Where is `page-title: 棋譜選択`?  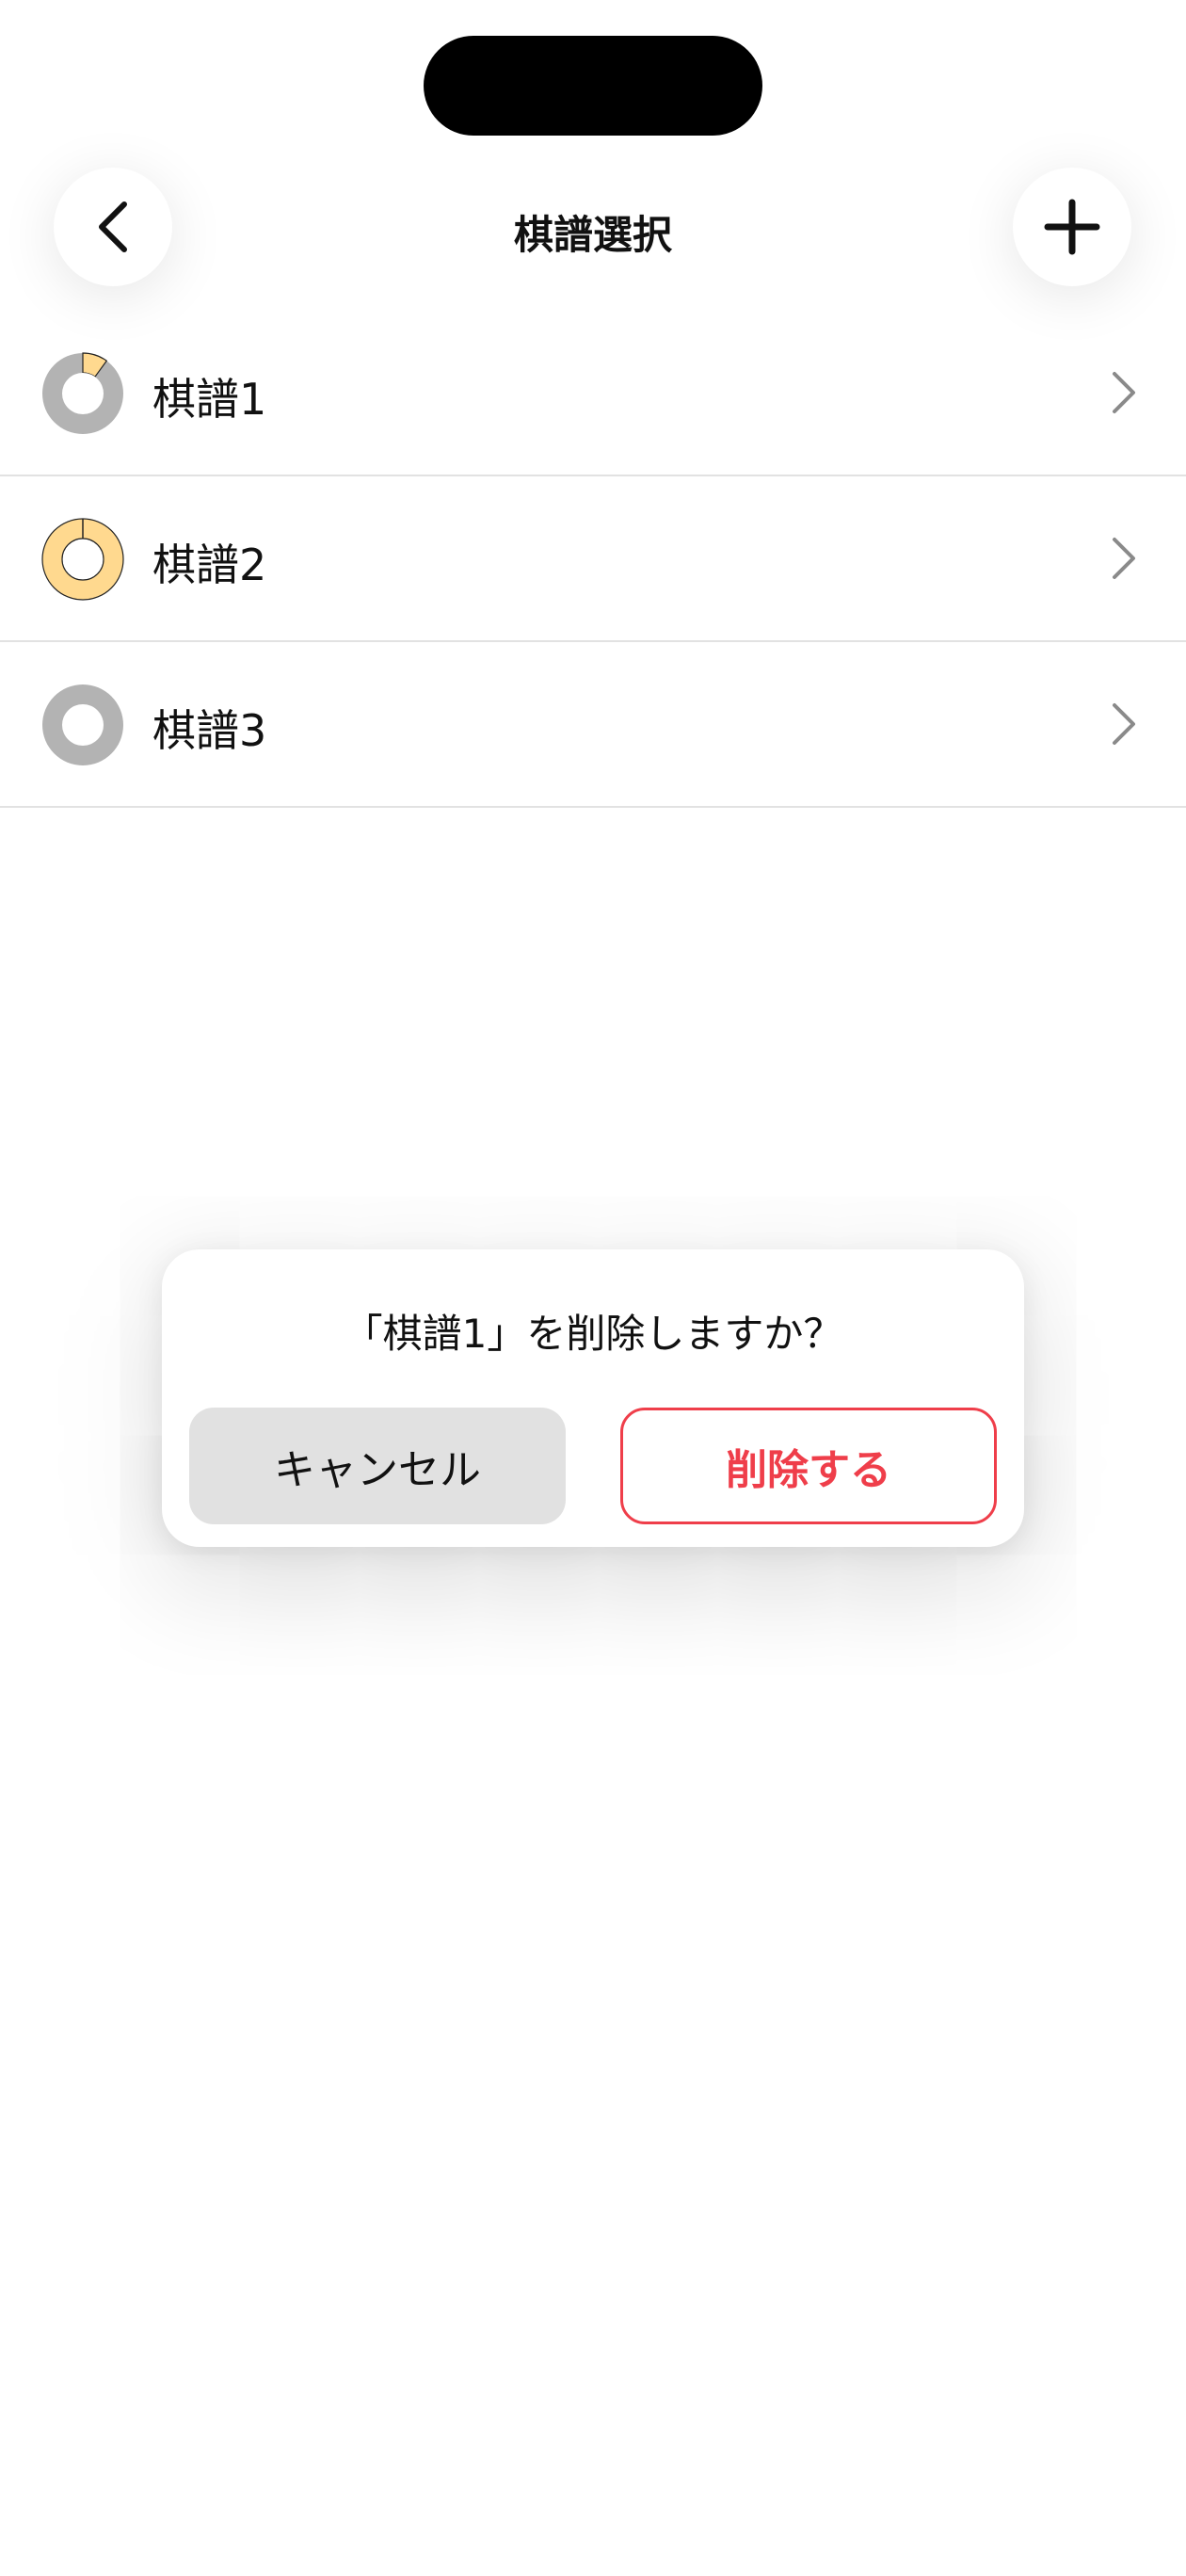
page-title: 棋譜選択 is located at coordinates (592, 235).